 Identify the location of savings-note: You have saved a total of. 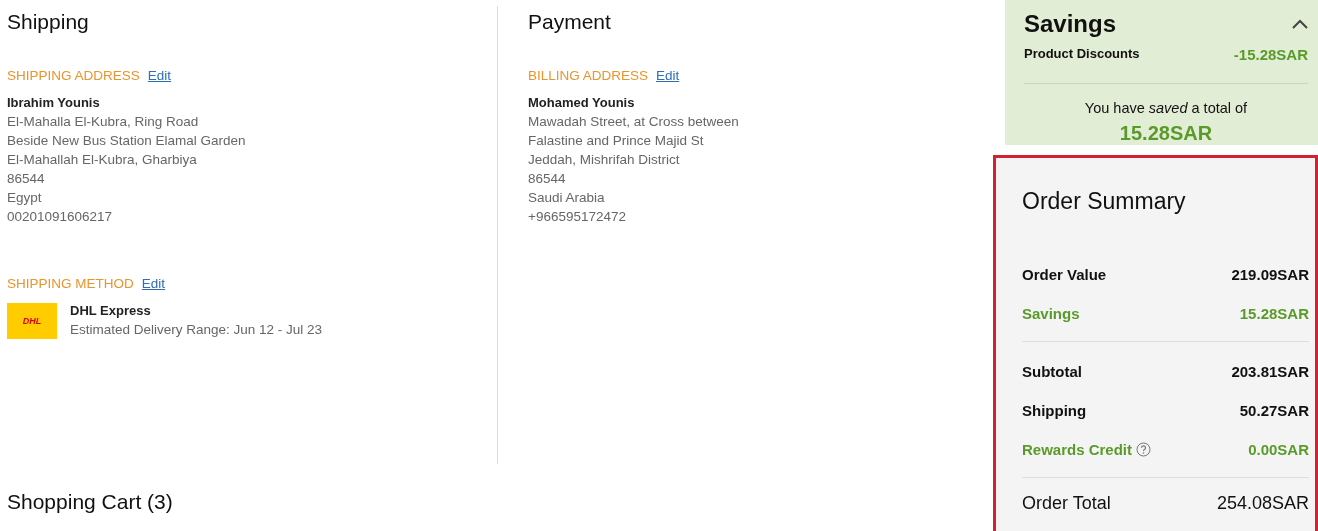
(1166, 108).